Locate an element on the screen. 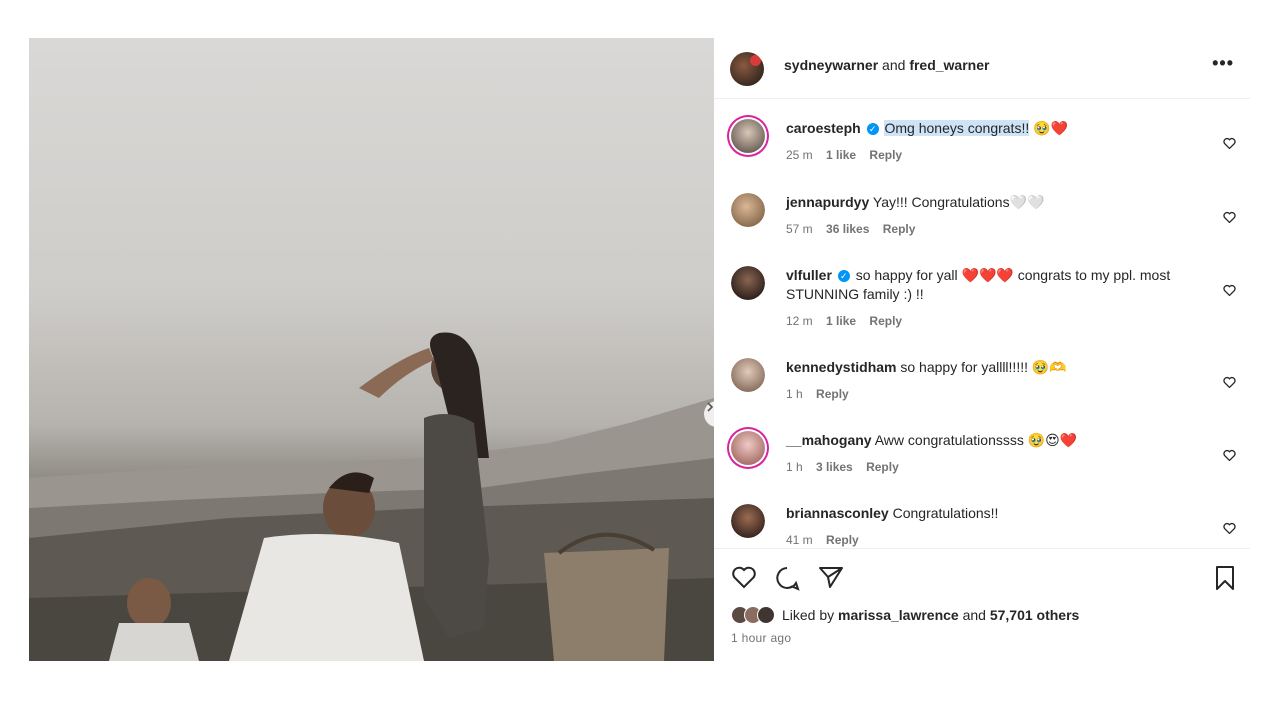  comment-time: 12 m is located at coordinates (799, 321).